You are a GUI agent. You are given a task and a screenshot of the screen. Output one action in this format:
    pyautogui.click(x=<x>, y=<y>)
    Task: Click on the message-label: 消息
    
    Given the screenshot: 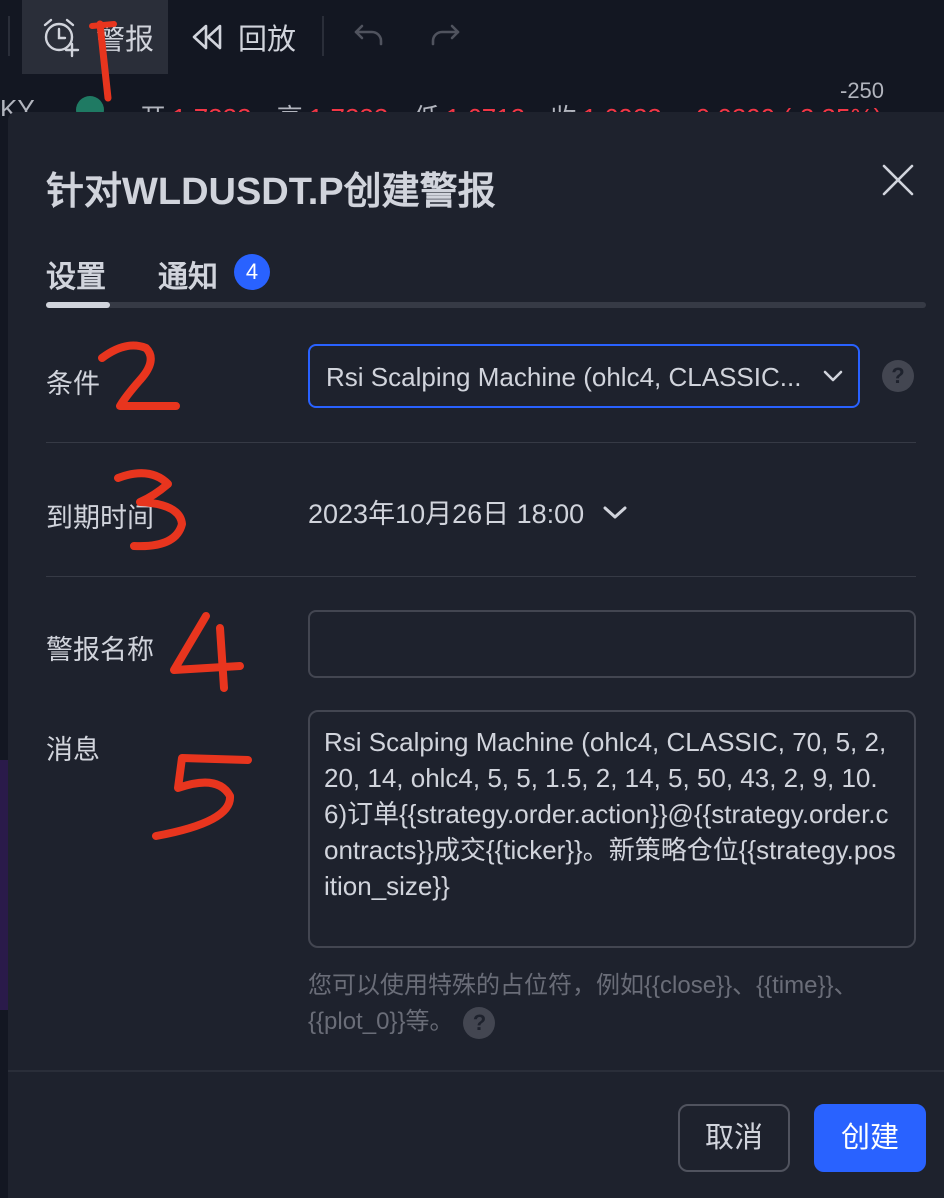 What is the action you would take?
    pyautogui.click(x=73, y=750)
    